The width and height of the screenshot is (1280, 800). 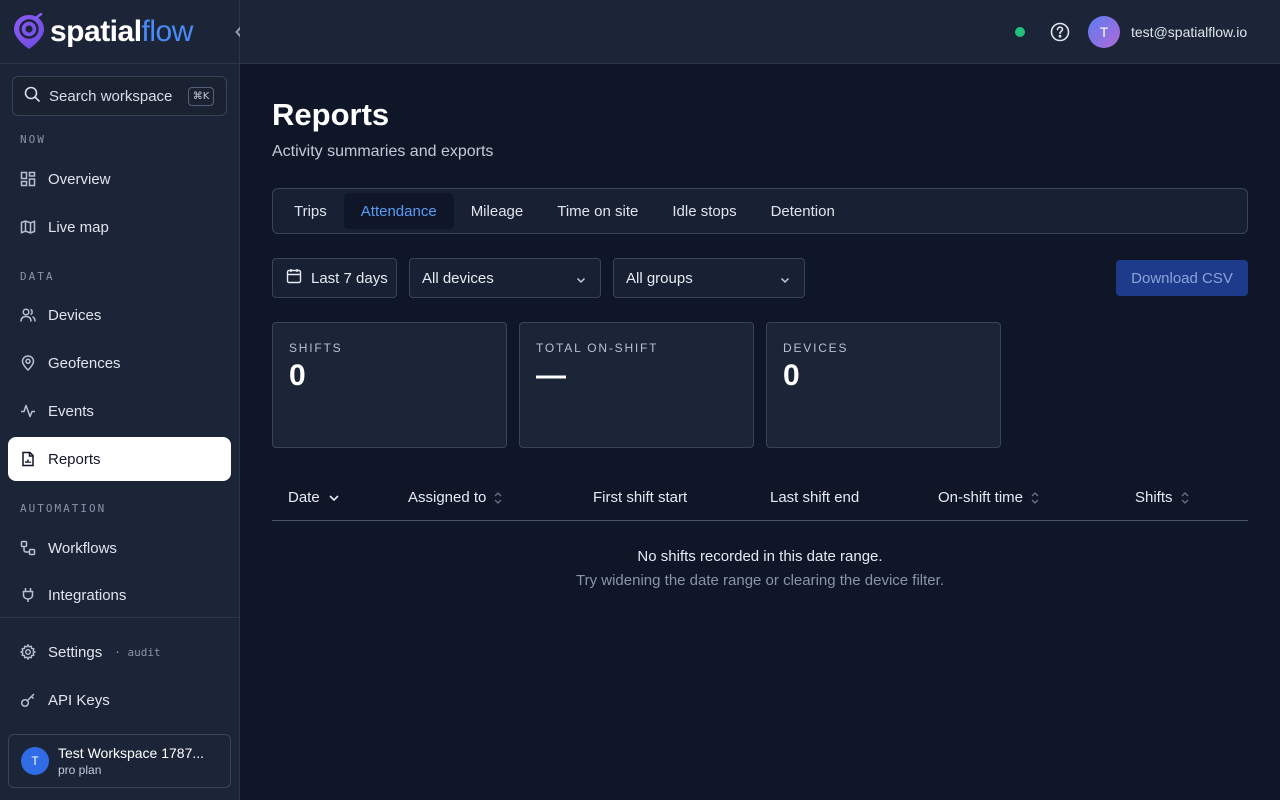 What do you see at coordinates (760, 32) in the screenshot?
I see `top-bar: T test@spatialflow.io` at bounding box center [760, 32].